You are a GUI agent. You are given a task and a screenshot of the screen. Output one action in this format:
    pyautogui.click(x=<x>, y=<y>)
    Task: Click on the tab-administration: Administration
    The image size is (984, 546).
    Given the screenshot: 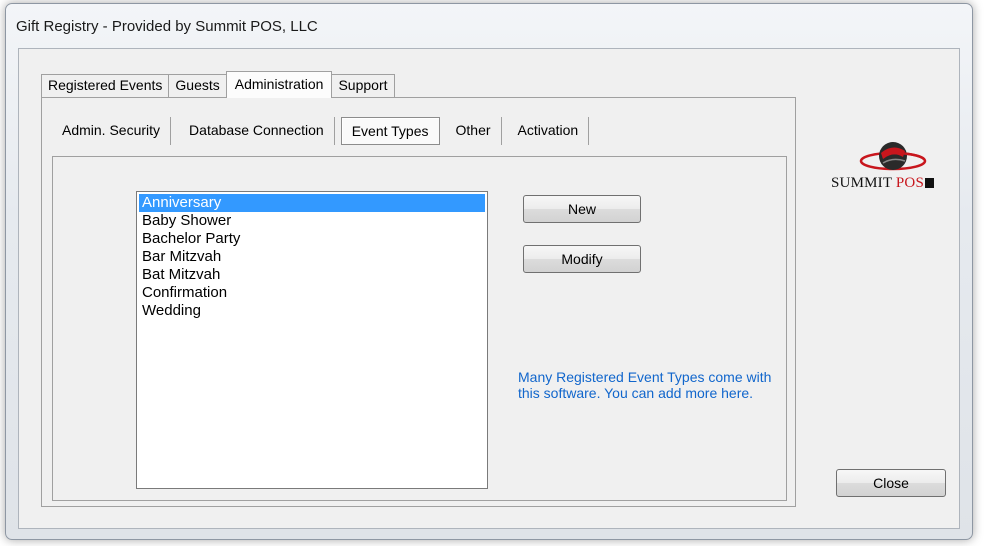 What is the action you would take?
    pyautogui.click(x=279, y=84)
    